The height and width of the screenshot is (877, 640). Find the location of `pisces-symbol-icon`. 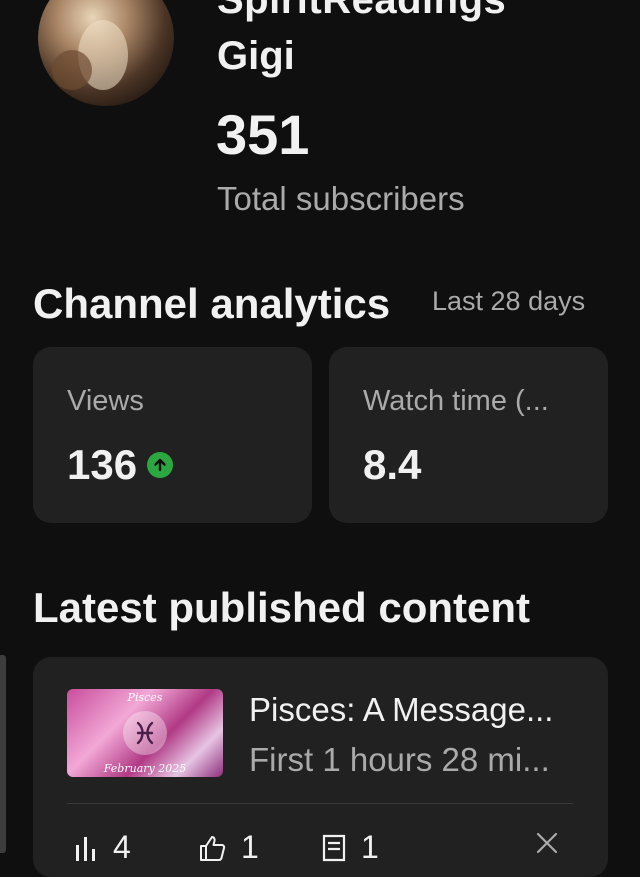

pisces-symbol-icon is located at coordinates (145, 733).